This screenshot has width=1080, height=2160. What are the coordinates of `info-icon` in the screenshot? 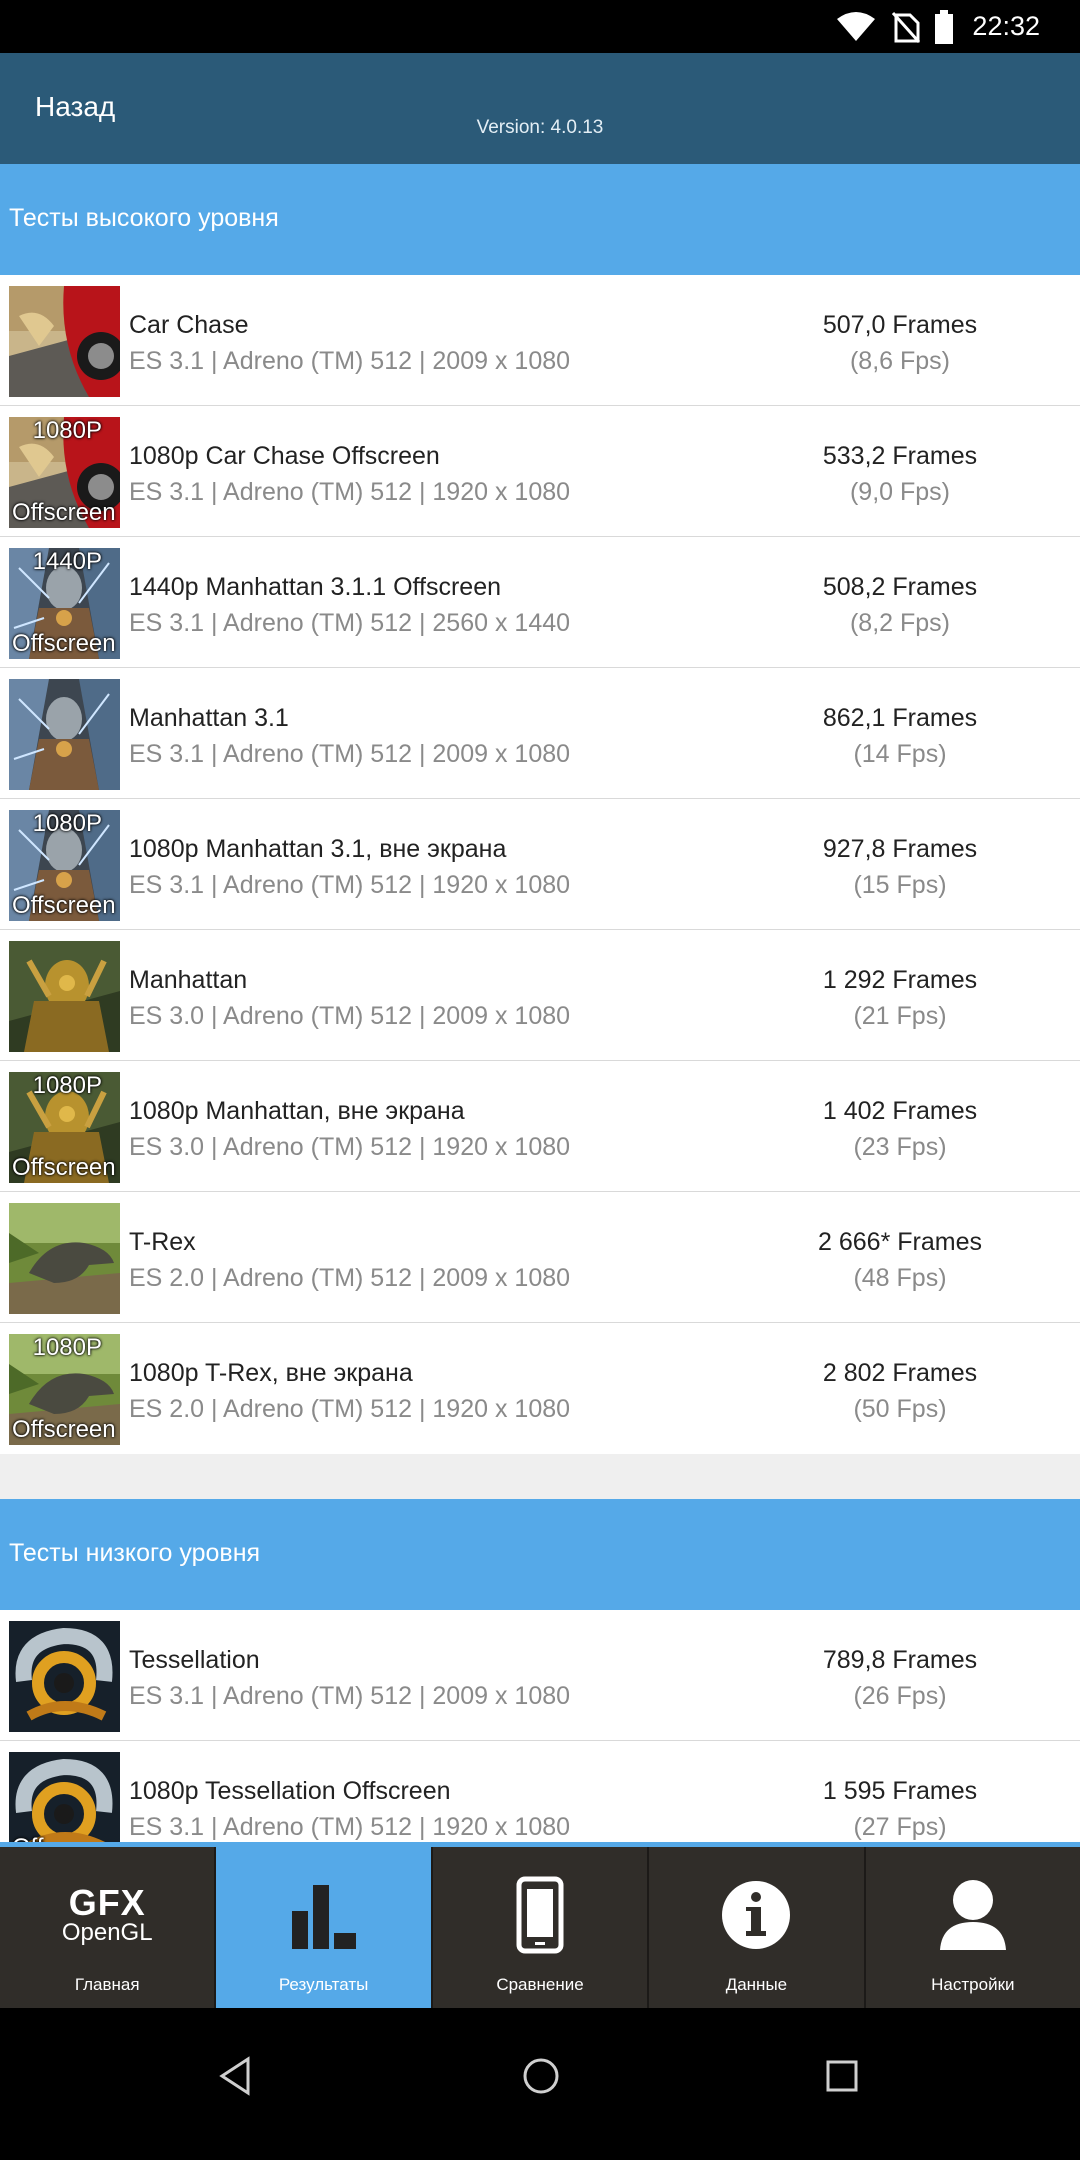 It's located at (756, 1915).